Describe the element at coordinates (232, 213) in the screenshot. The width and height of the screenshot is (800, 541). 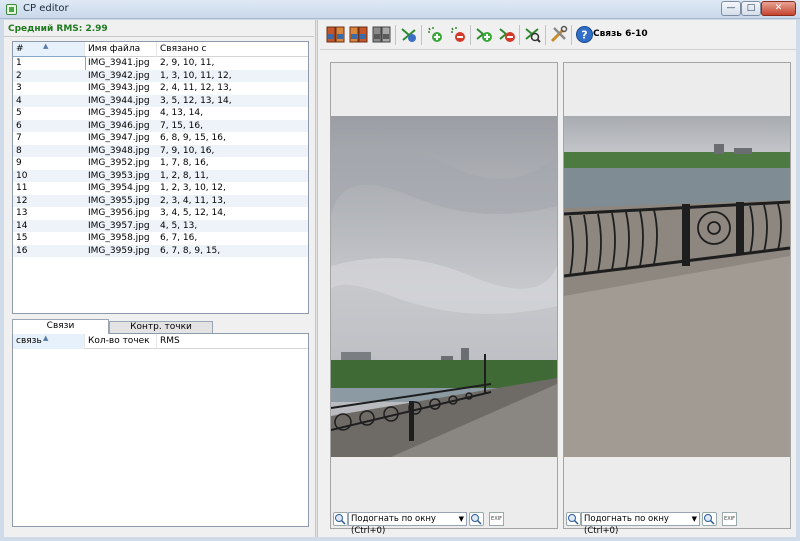
I see `linked-with-cell: 3, 4, 5, 12, 14,` at that location.